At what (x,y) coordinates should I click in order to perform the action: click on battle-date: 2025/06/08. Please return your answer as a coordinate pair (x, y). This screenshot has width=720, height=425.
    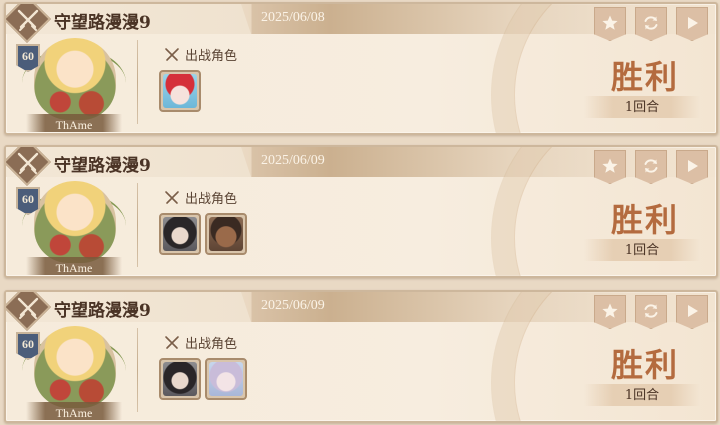
    Looking at the image, I should click on (293, 17).